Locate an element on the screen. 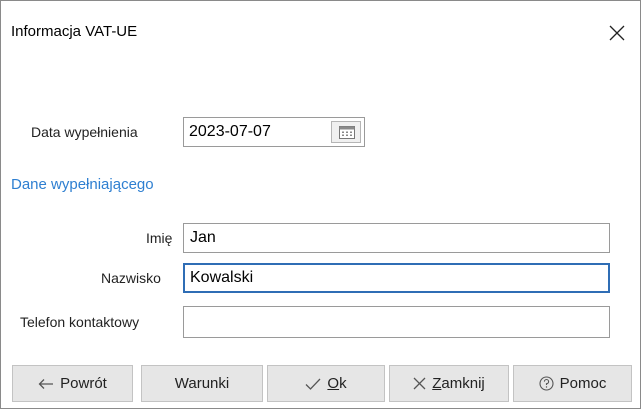 Image resolution: width=641 pixels, height=409 pixels. back-button: Powrót is located at coordinates (72, 383).